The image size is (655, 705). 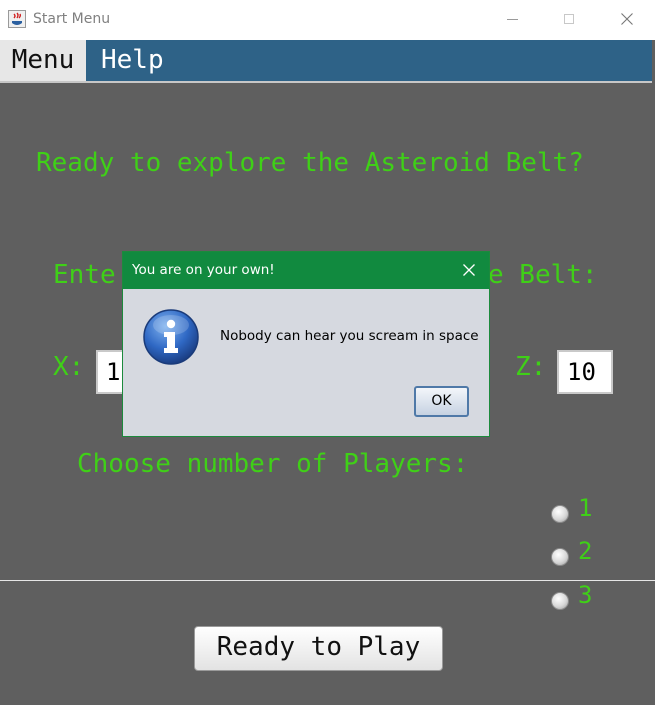 I want to click on menu-item-help: Help, so click(x=132, y=60).